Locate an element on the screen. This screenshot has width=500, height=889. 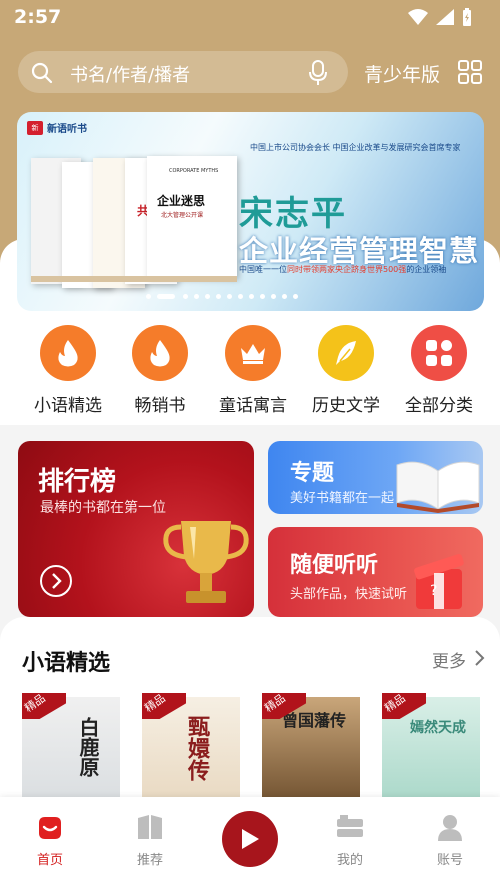
banner-intro: 中国上市公司协会会长 中国企业改革与发展研究会首席专家 is located at coordinates (355, 147).